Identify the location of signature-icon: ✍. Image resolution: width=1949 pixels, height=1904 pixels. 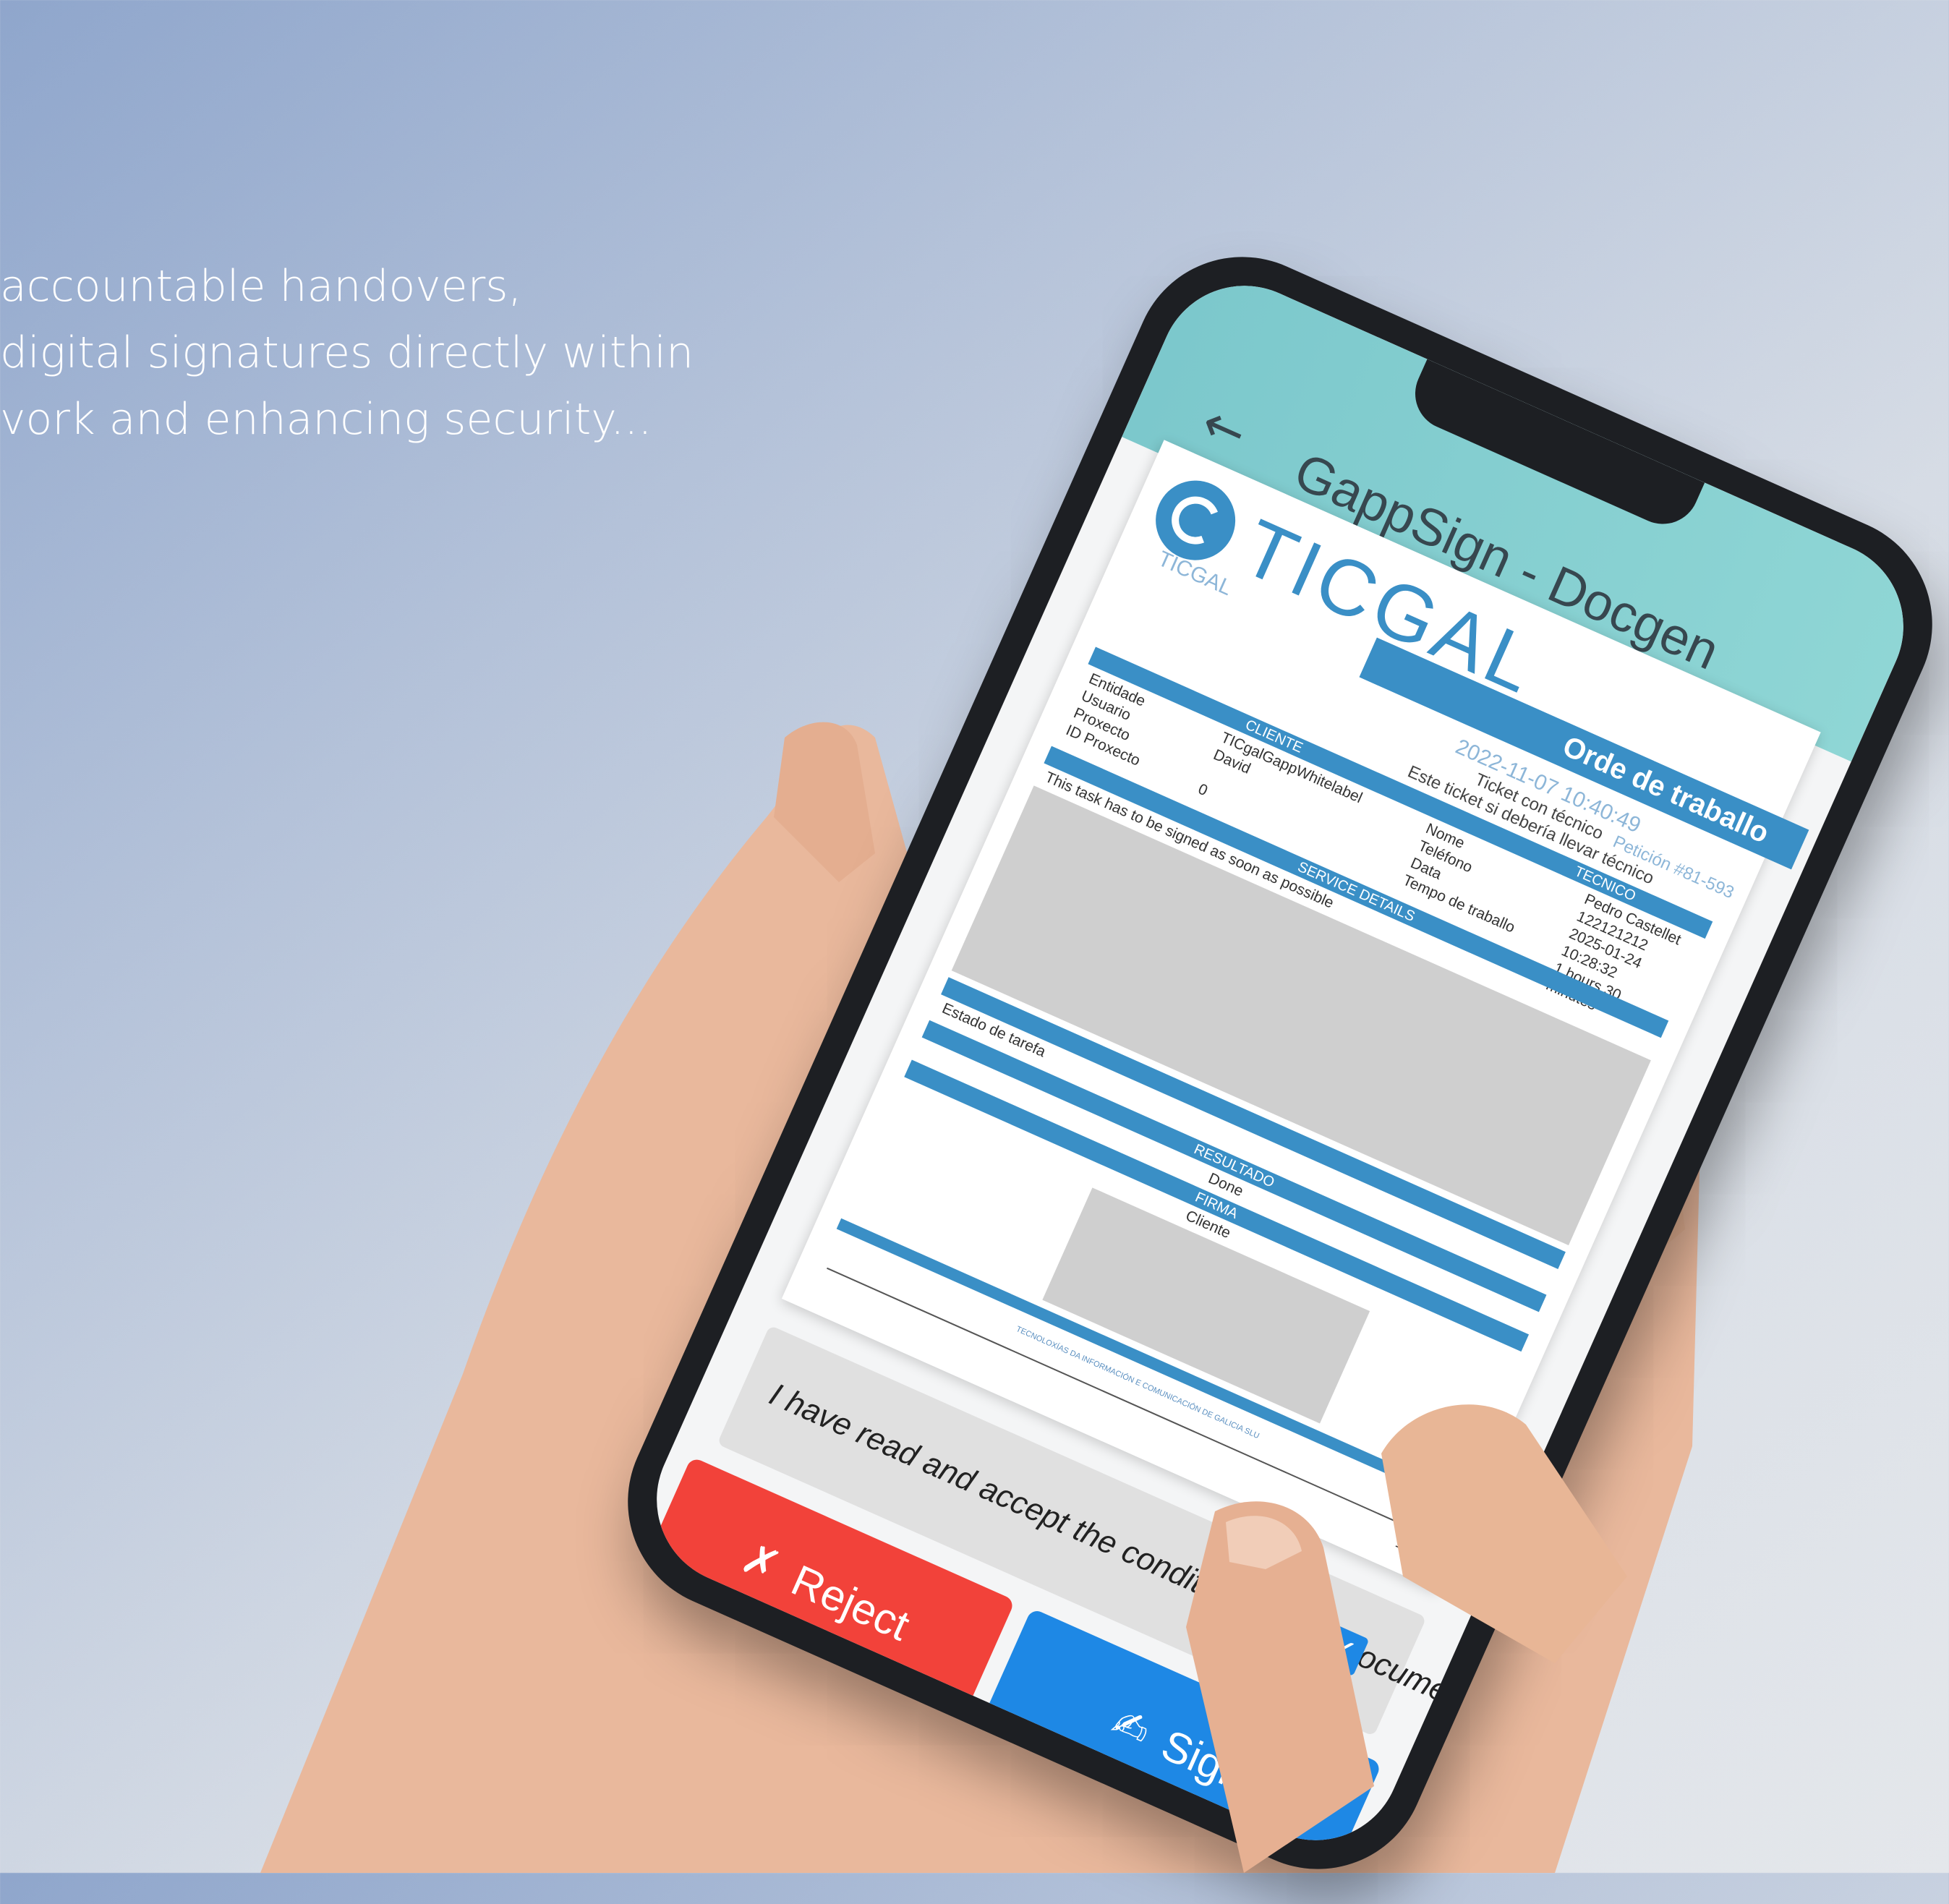
(1131, 1727).